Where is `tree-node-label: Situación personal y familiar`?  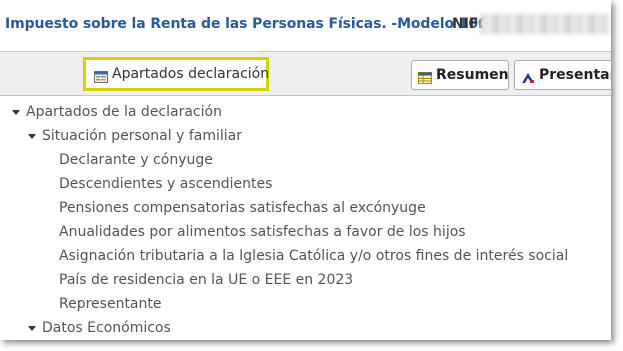 tree-node-label: Situación personal y familiar is located at coordinates (142, 136).